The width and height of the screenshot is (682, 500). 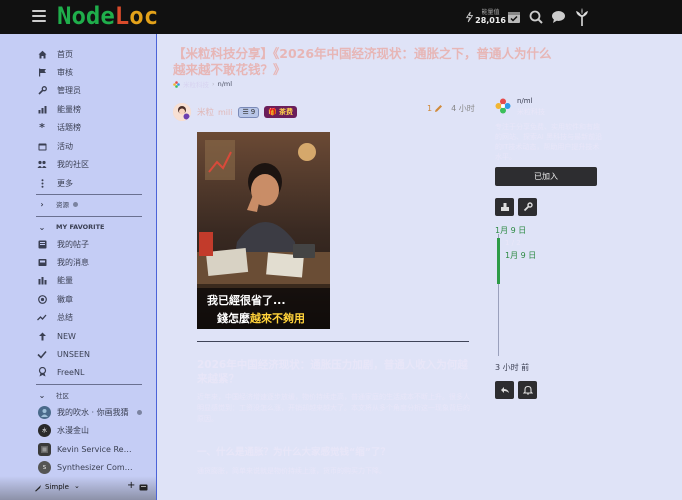 What do you see at coordinates (205, 112) in the screenshot?
I see `author-name: 米粒` at bounding box center [205, 112].